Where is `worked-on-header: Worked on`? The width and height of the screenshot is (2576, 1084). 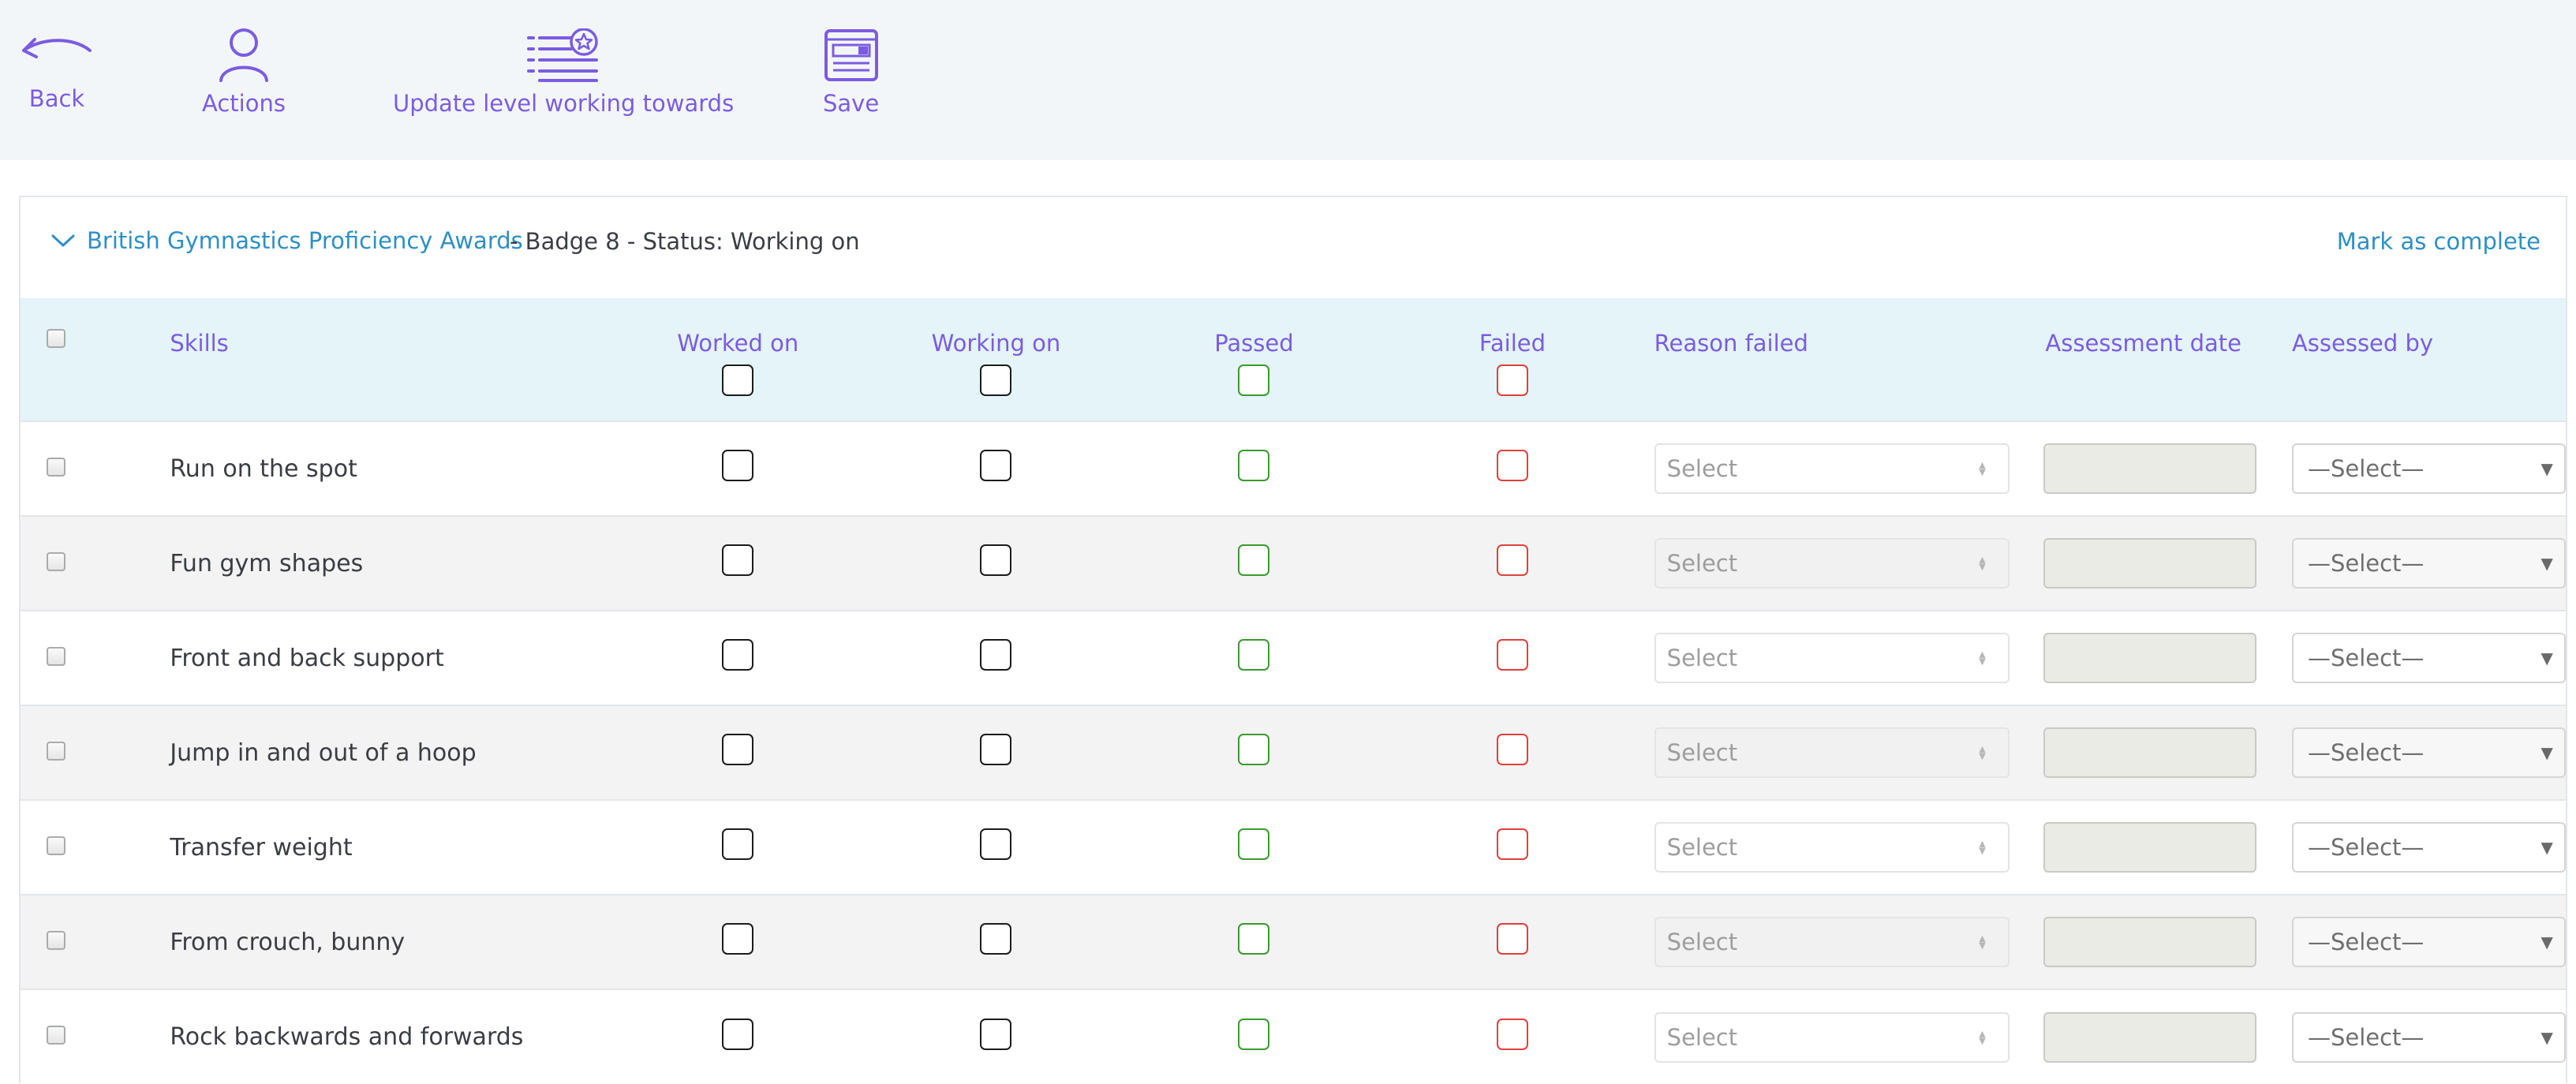 worked-on-header: Worked on is located at coordinates (737, 359).